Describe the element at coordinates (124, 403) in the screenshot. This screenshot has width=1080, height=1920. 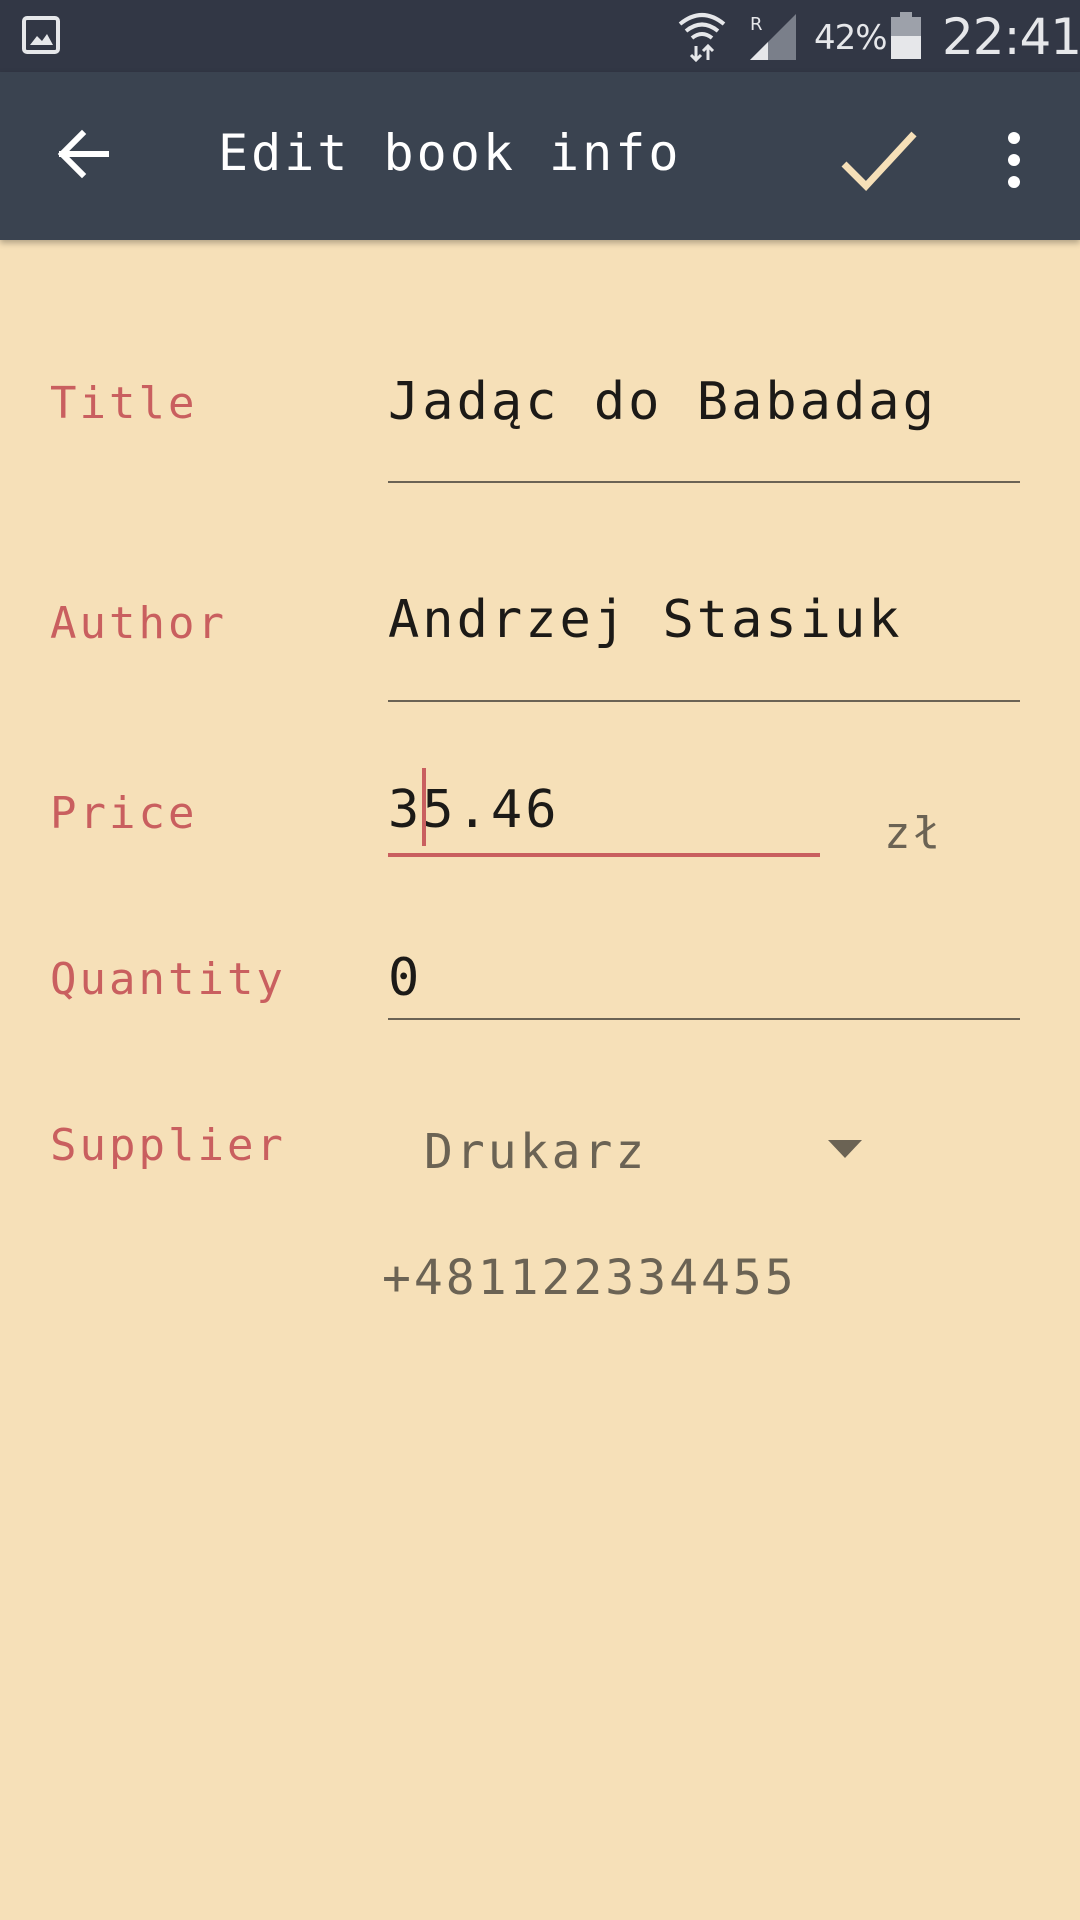
I see `title-label: Title` at that location.